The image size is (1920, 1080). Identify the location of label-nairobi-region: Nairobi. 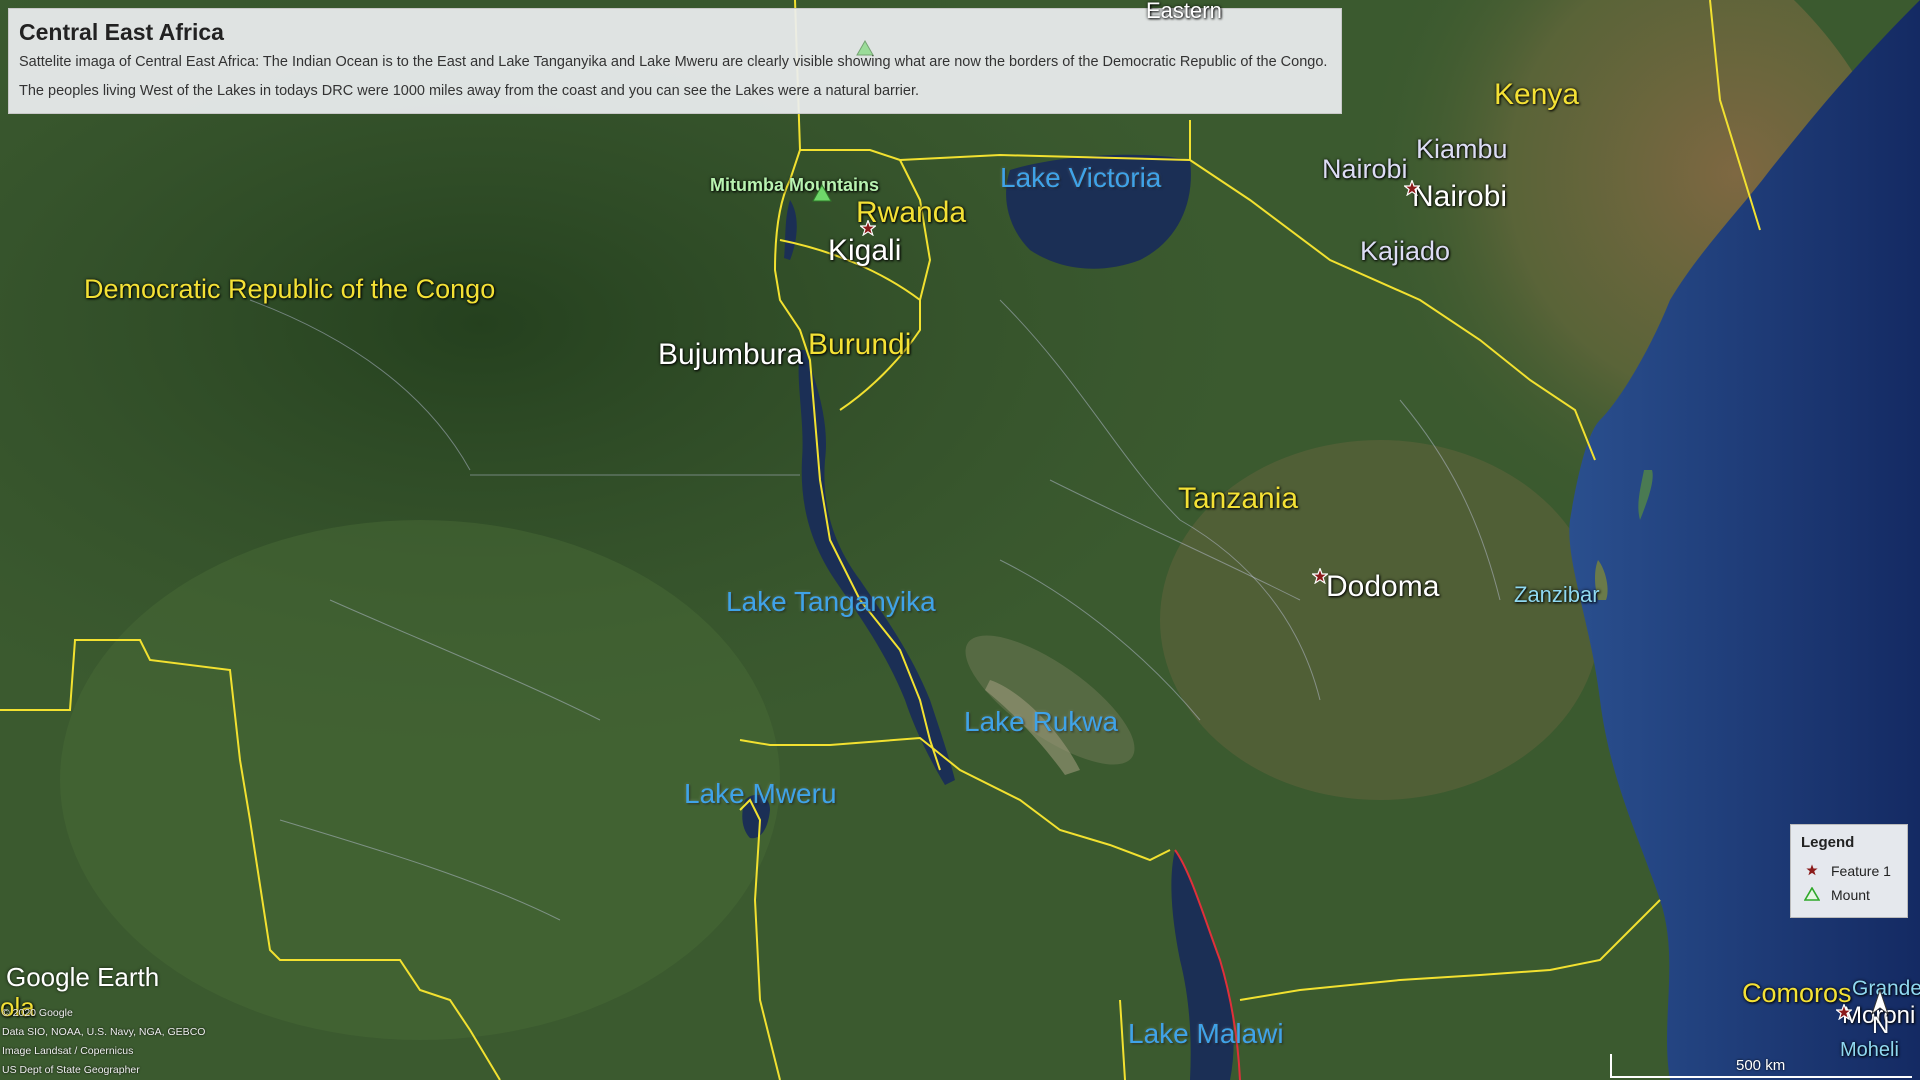
(1365, 169).